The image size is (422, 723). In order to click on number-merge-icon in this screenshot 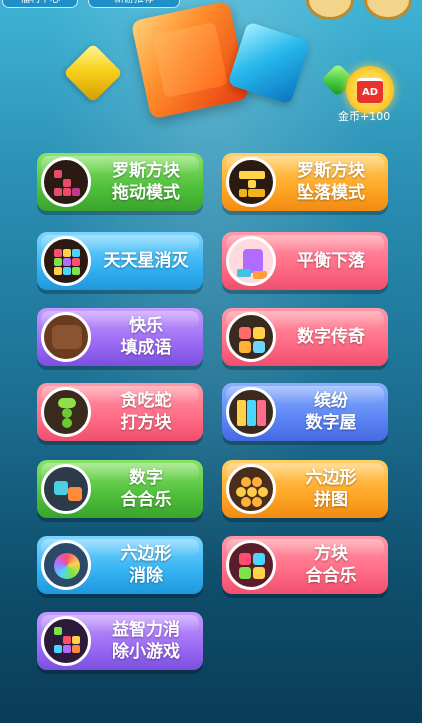, I will do `click(66, 489)`.